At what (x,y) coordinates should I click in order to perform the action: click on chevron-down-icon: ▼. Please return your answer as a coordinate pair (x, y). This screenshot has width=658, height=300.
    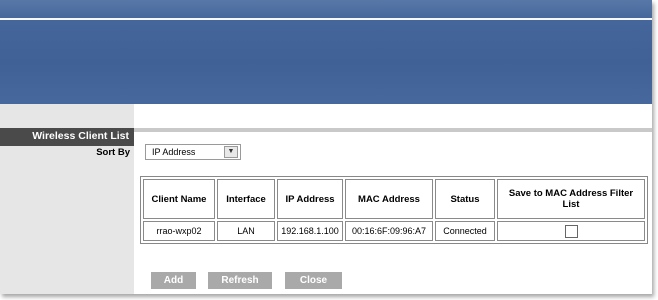
    Looking at the image, I should click on (231, 152).